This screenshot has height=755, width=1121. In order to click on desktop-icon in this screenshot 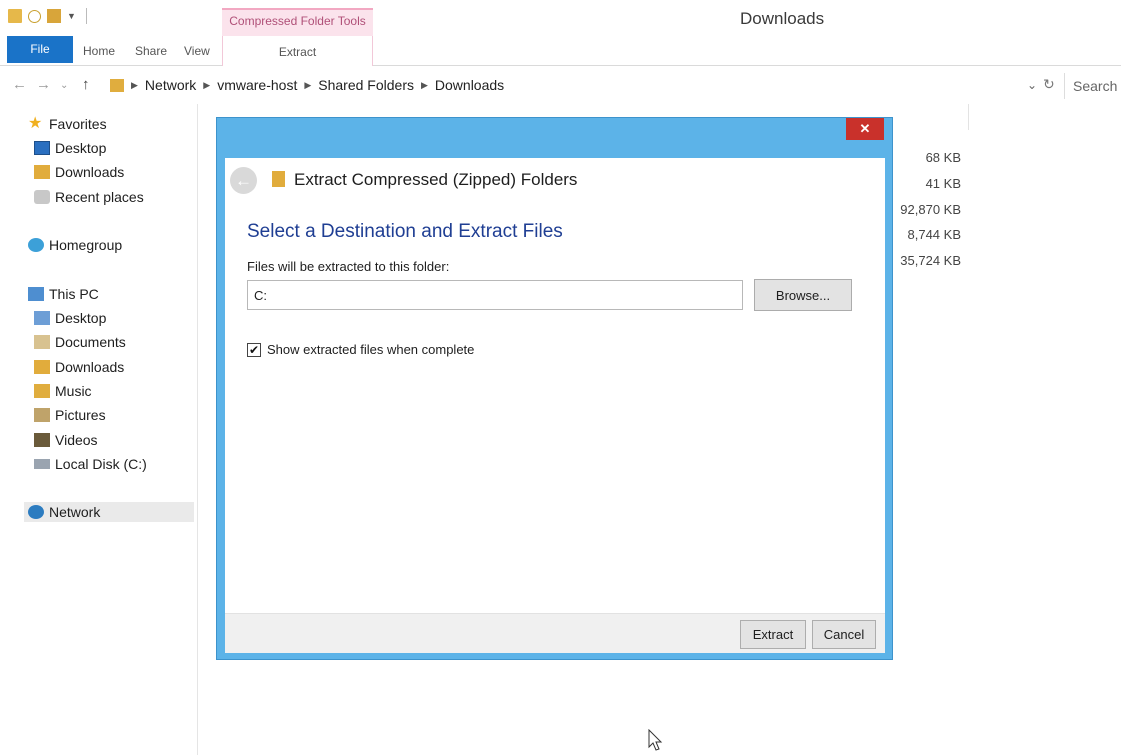, I will do `click(42, 148)`.